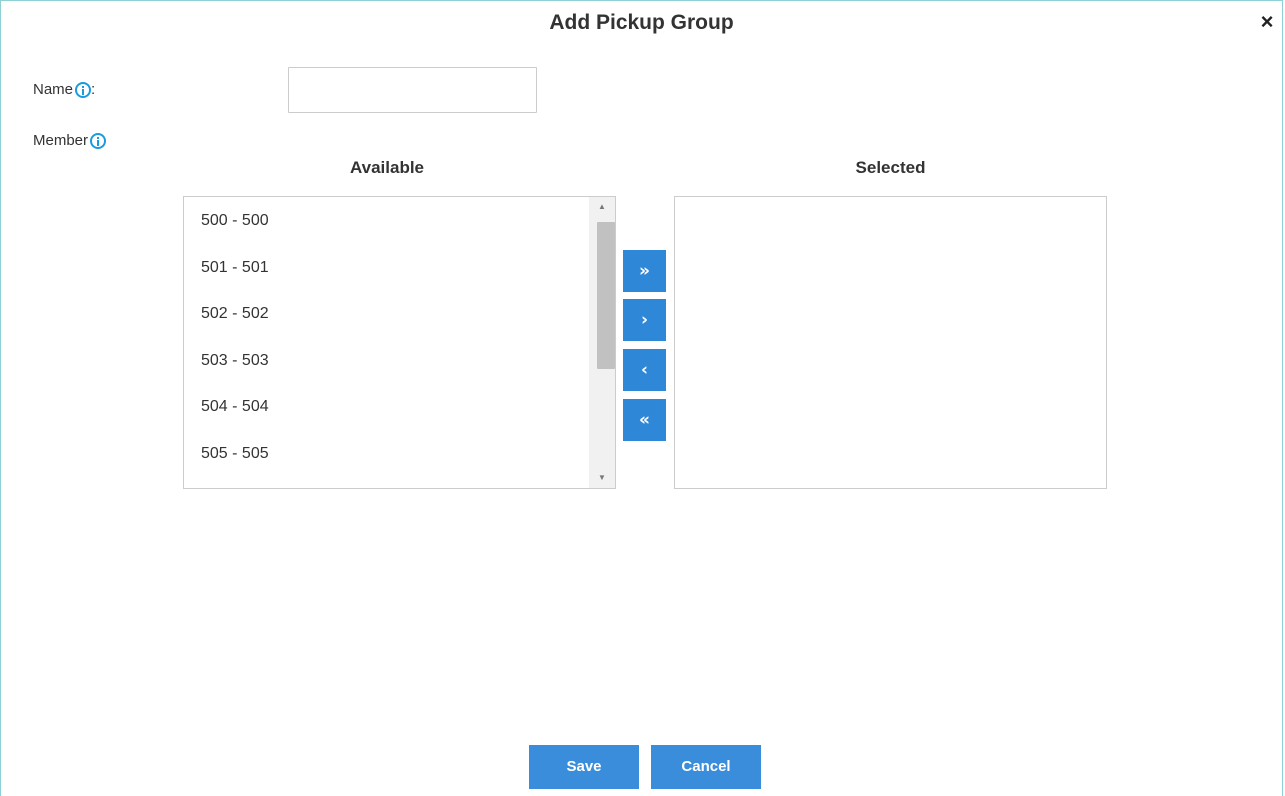  Describe the element at coordinates (606, 295) in the screenshot. I see `scroll-thumb` at that location.